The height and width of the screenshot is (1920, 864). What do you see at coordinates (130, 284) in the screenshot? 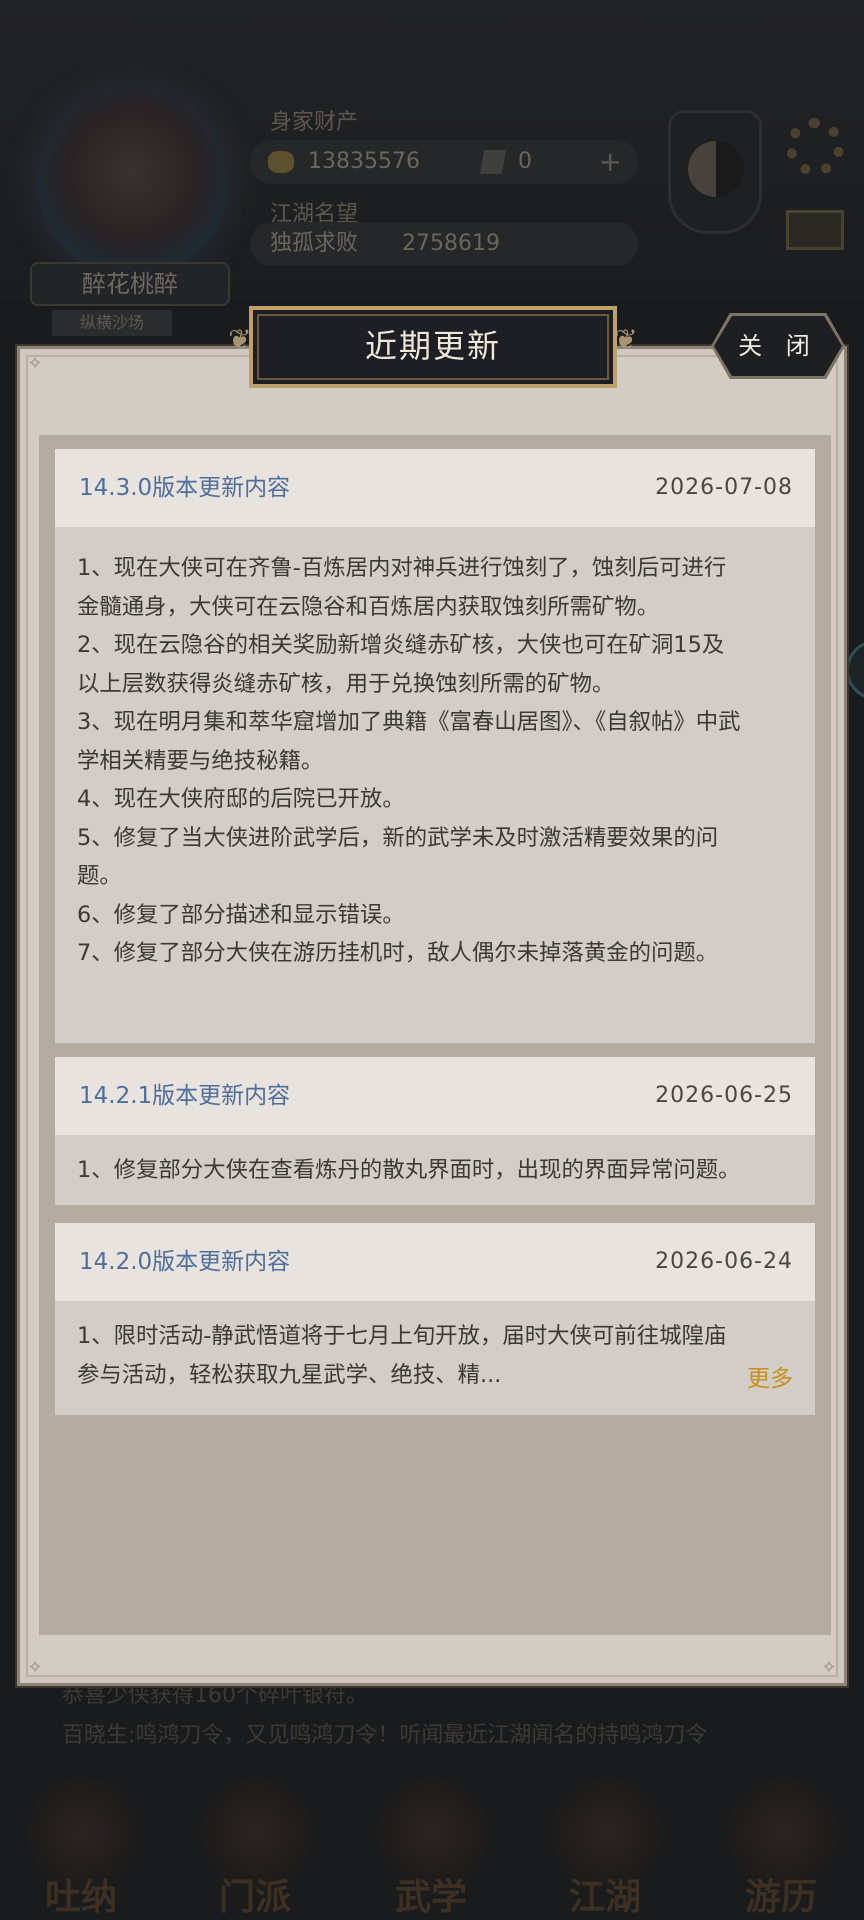
I see `player-name: 醉花桃醉` at bounding box center [130, 284].